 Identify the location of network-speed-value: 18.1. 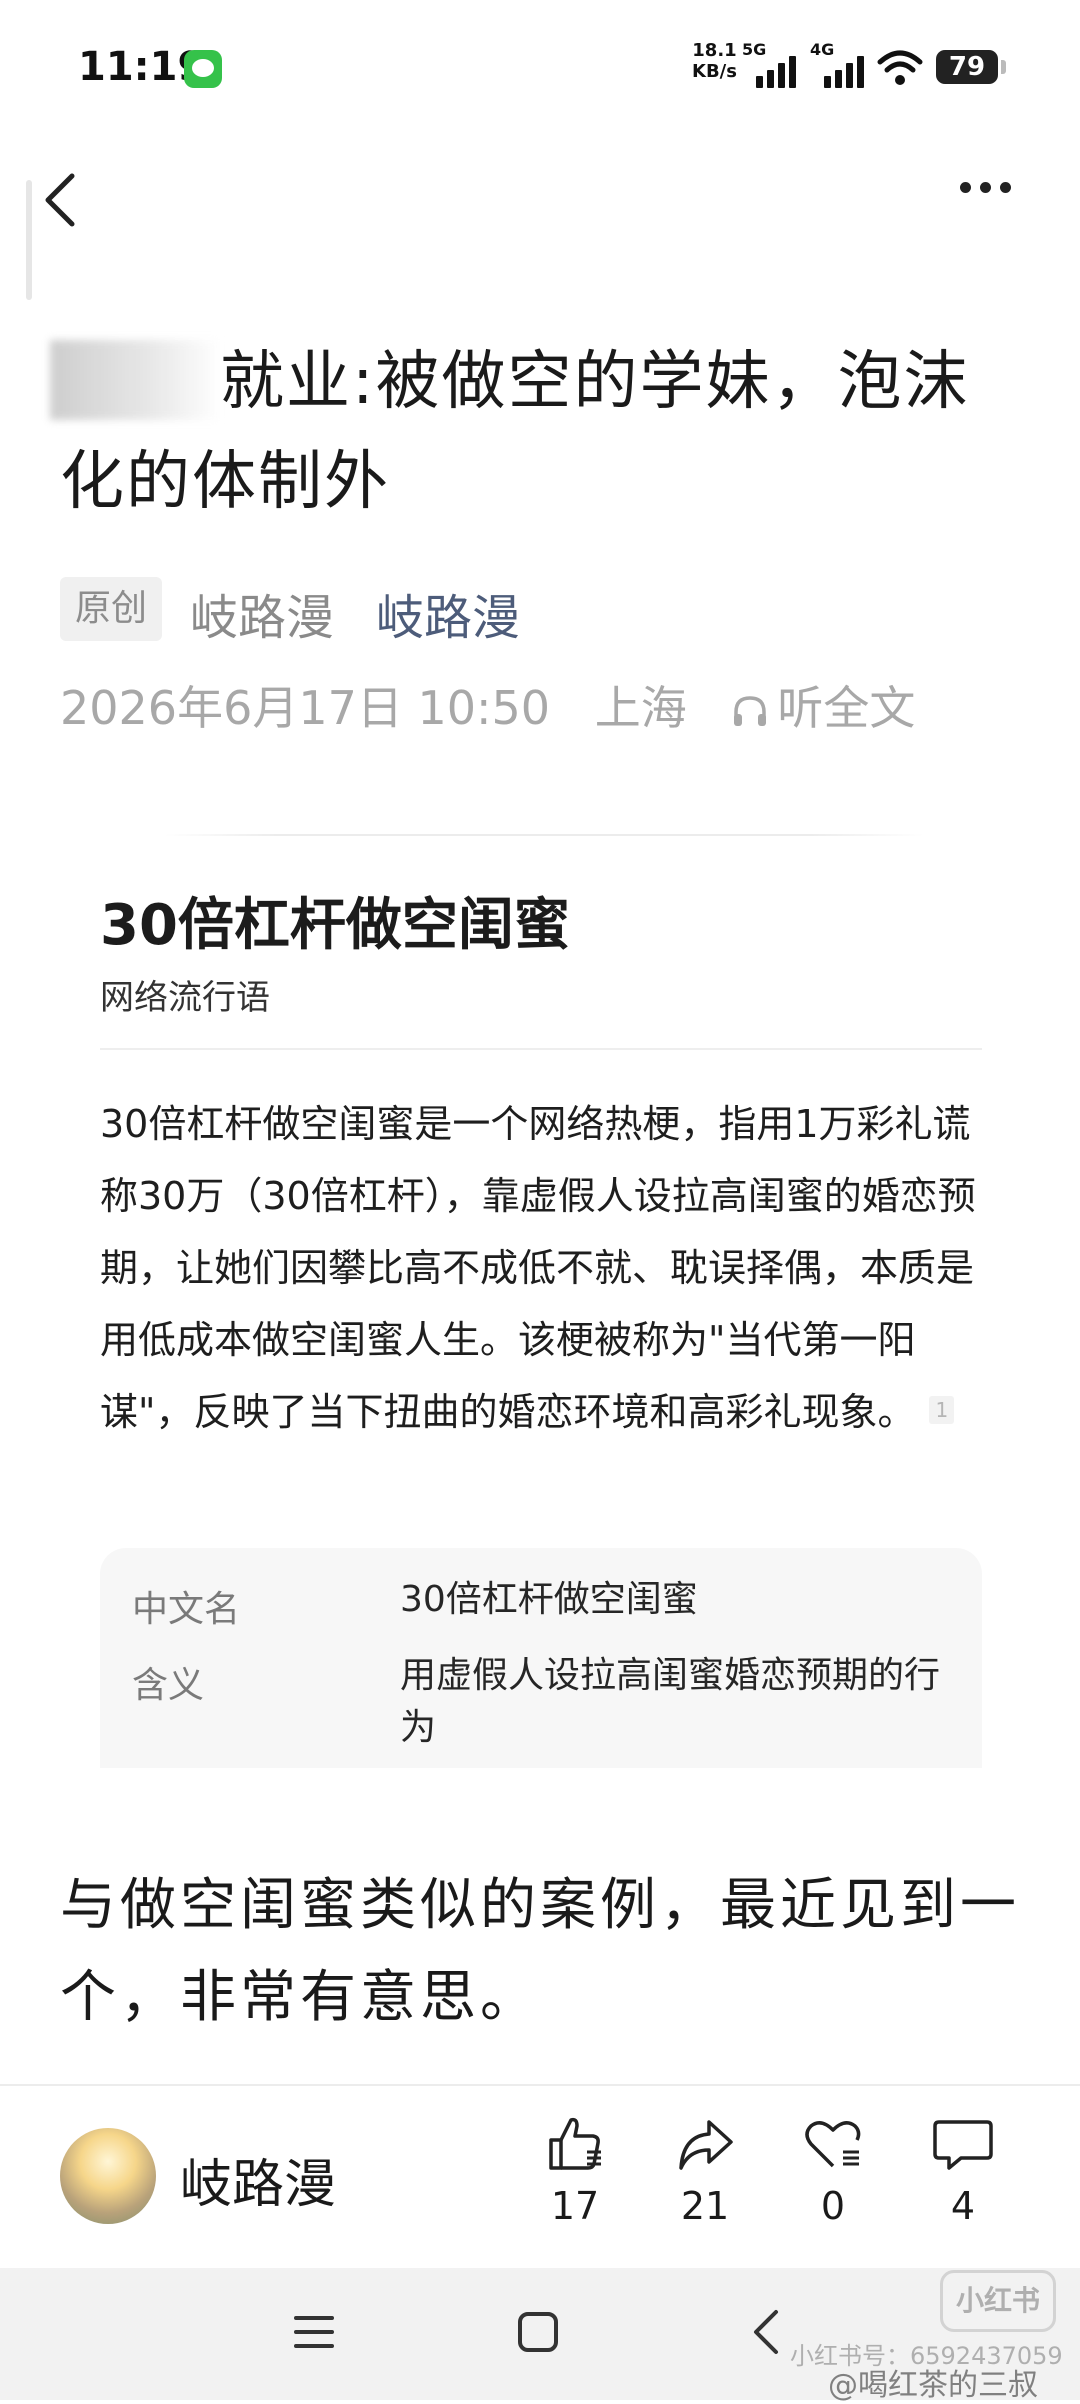
(714, 50).